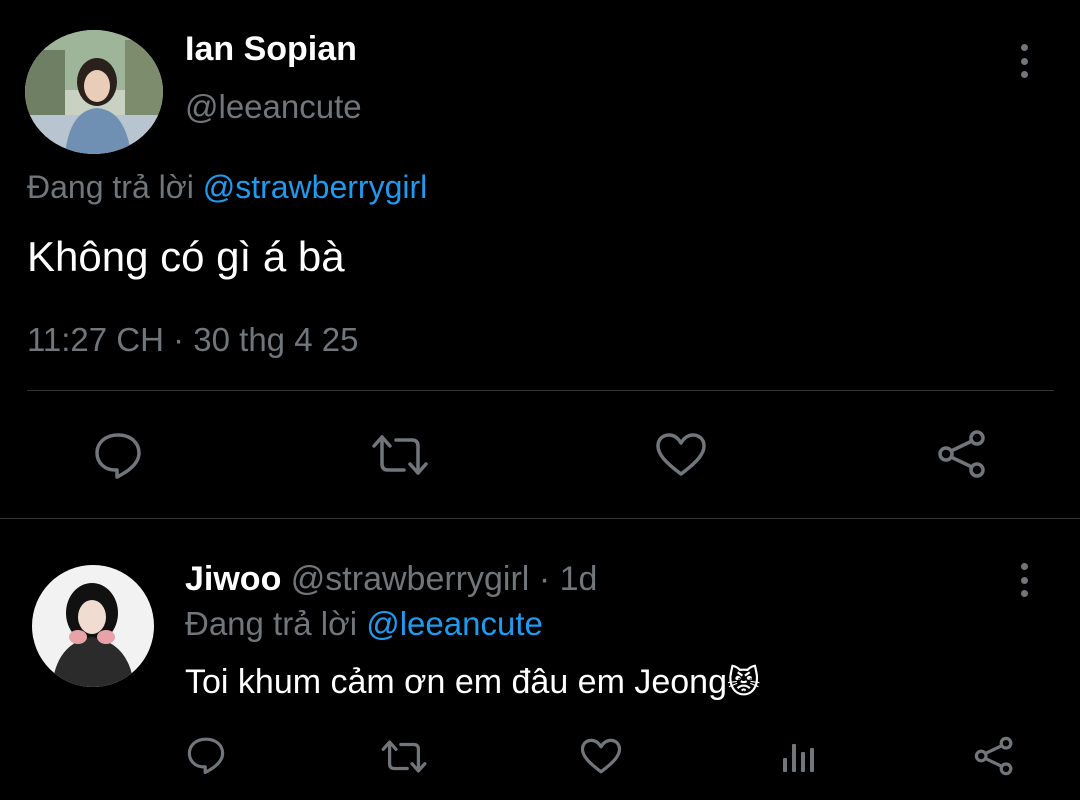 The width and height of the screenshot is (1080, 800). Describe the element at coordinates (271, 623) in the screenshot. I see `reply-replying-to-prefix: Đang trả lời` at that location.